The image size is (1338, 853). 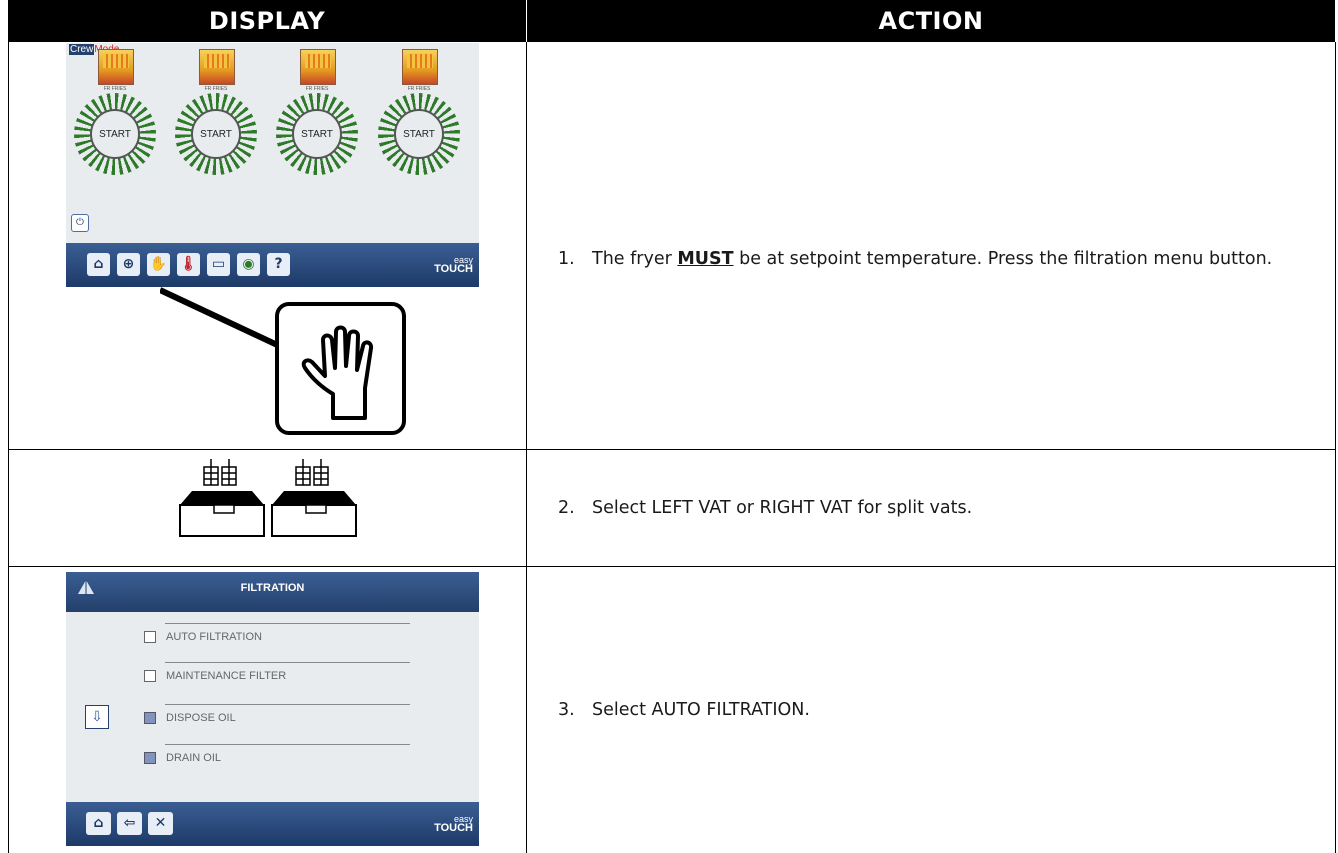 I want to click on filter-menu-button, so click(x=340, y=368).